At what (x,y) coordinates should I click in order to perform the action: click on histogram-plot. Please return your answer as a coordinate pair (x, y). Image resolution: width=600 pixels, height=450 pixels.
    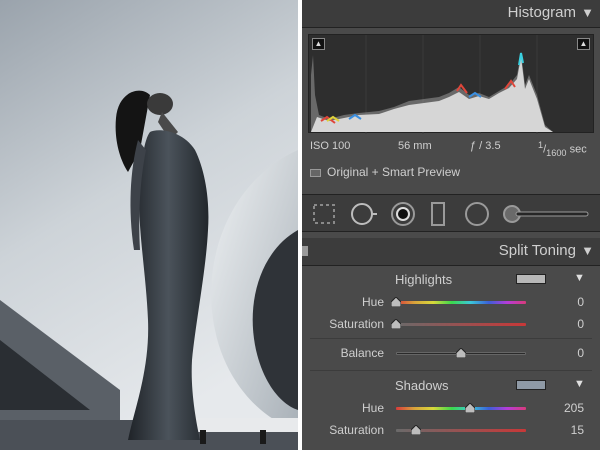
    Looking at the image, I should click on (432, 84).